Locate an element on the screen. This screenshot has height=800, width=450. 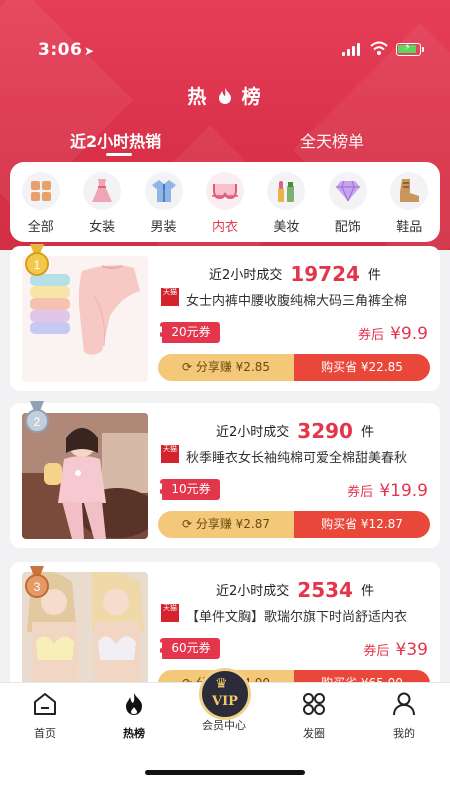
home-icon is located at coordinates (45, 704).